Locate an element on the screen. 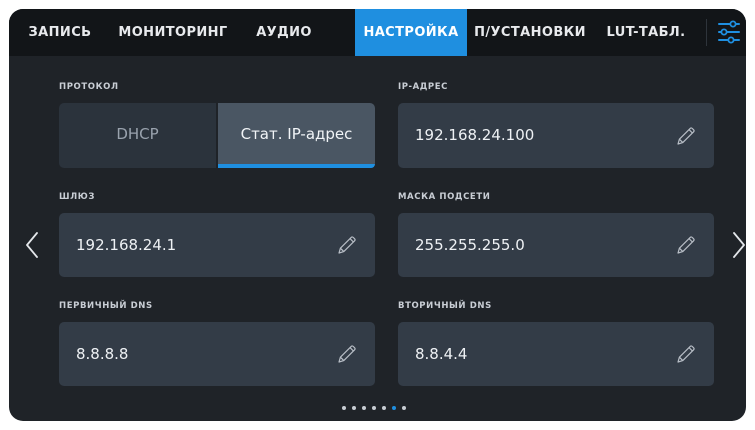 This screenshot has width=755, height=430. gateway-field: 192.168.24.1 is located at coordinates (217, 245).